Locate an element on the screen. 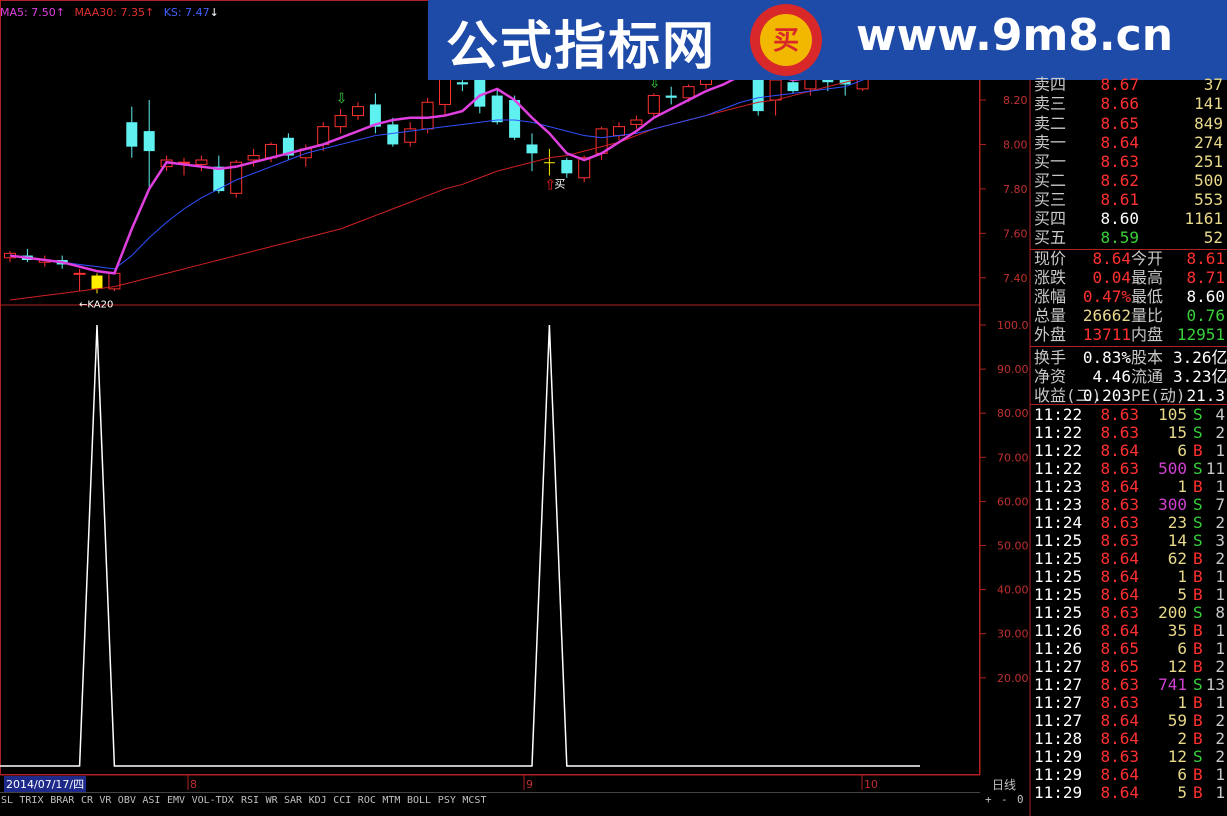  tick-row: 11:27 8.63 741 S 13 is located at coordinates (1130, 685).